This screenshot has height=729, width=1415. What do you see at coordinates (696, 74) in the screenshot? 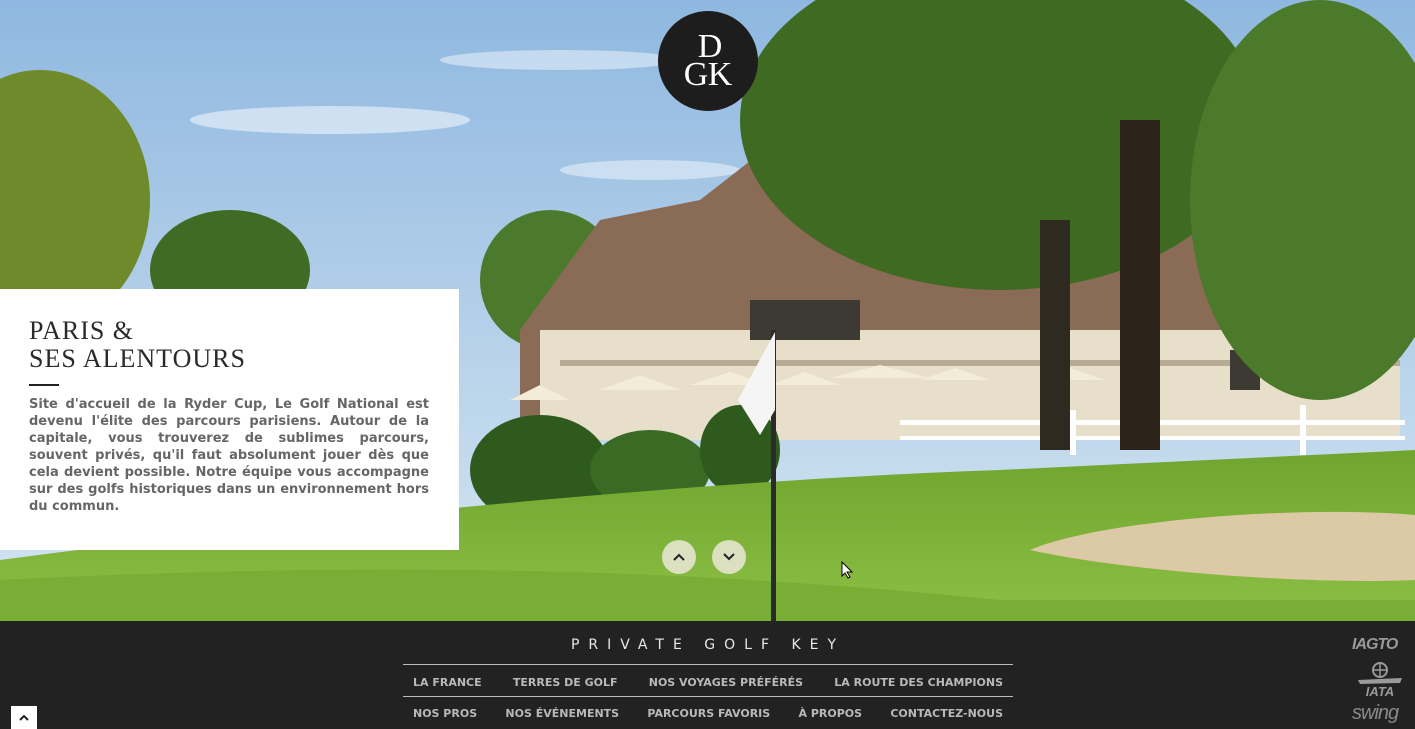
I see `logo-letter-g: G` at bounding box center [696, 74].